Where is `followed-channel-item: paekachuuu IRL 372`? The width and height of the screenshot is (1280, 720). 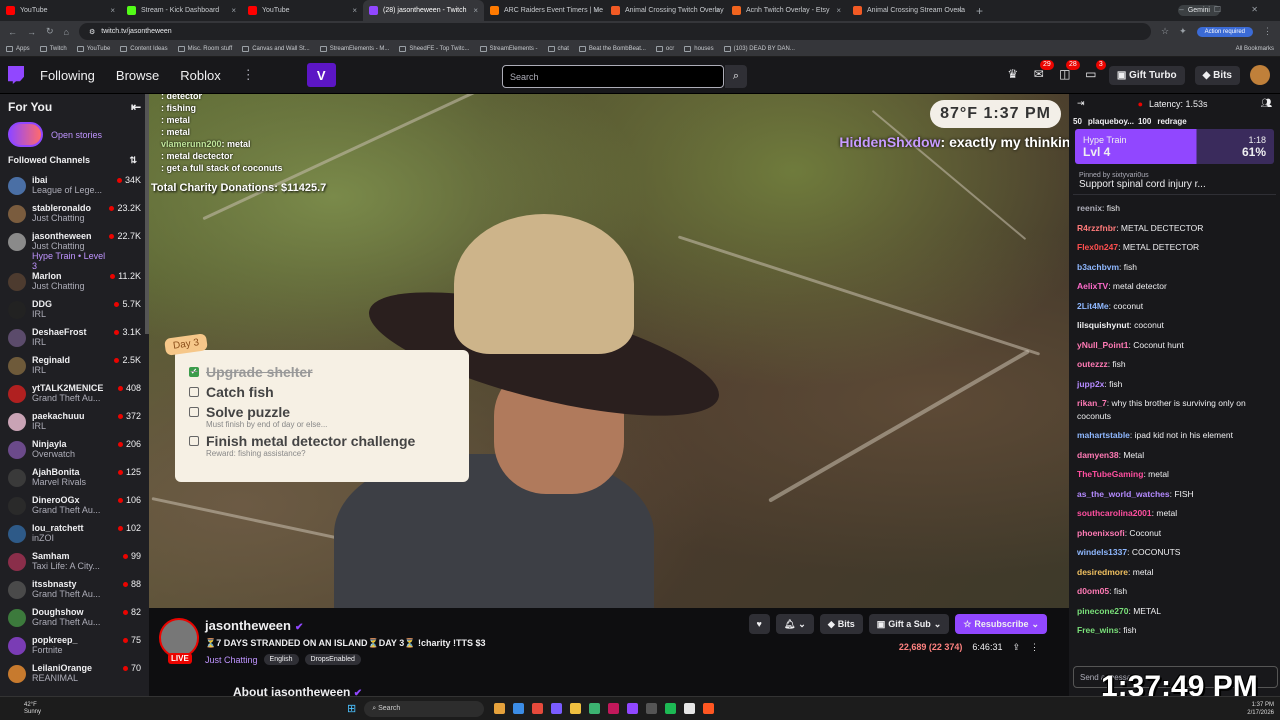 followed-channel-item: paekachuuu IRL 372 is located at coordinates (74, 422).